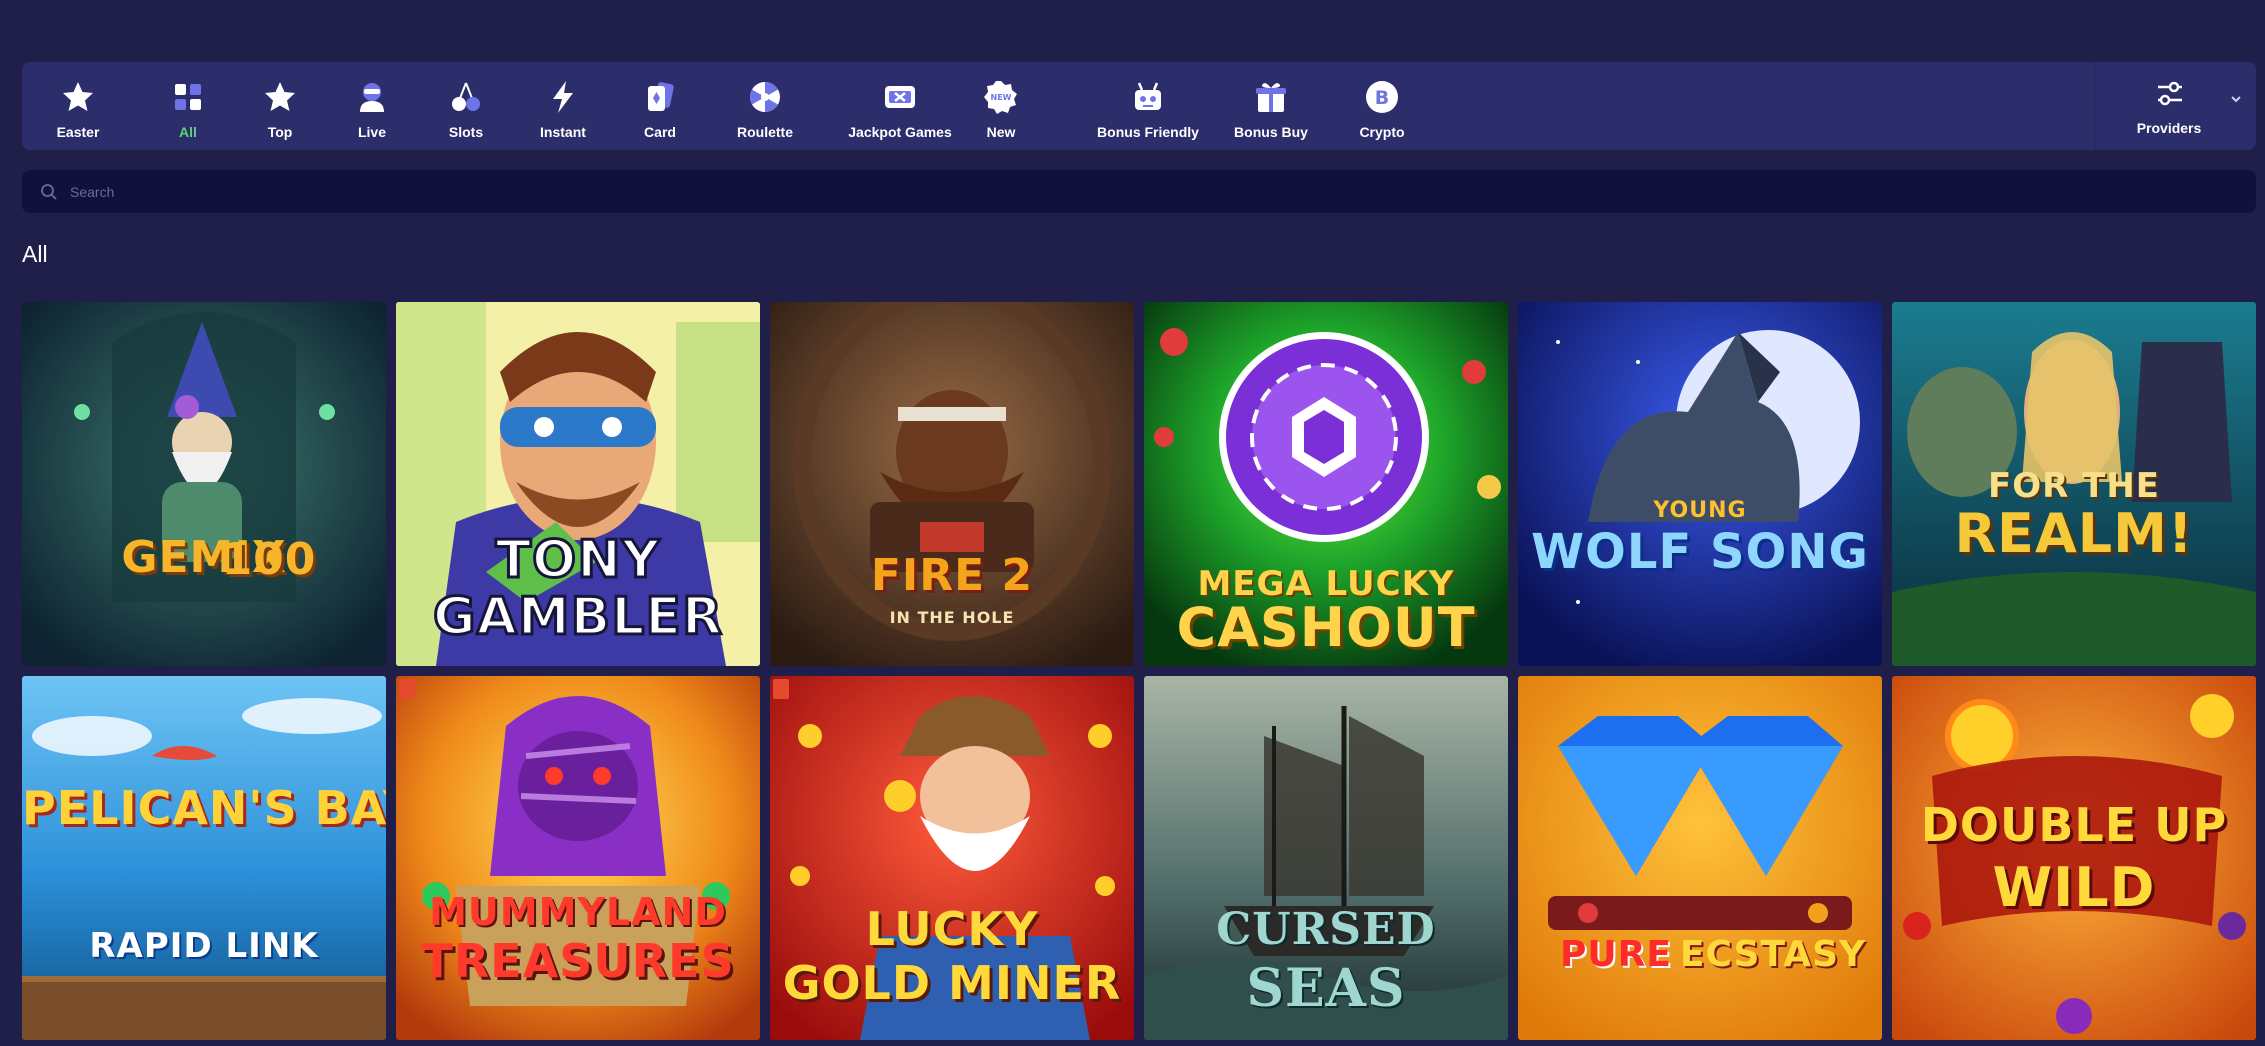 Image resolution: width=2265 pixels, height=1046 pixels. I want to click on category-easter: Easter, so click(78, 106).